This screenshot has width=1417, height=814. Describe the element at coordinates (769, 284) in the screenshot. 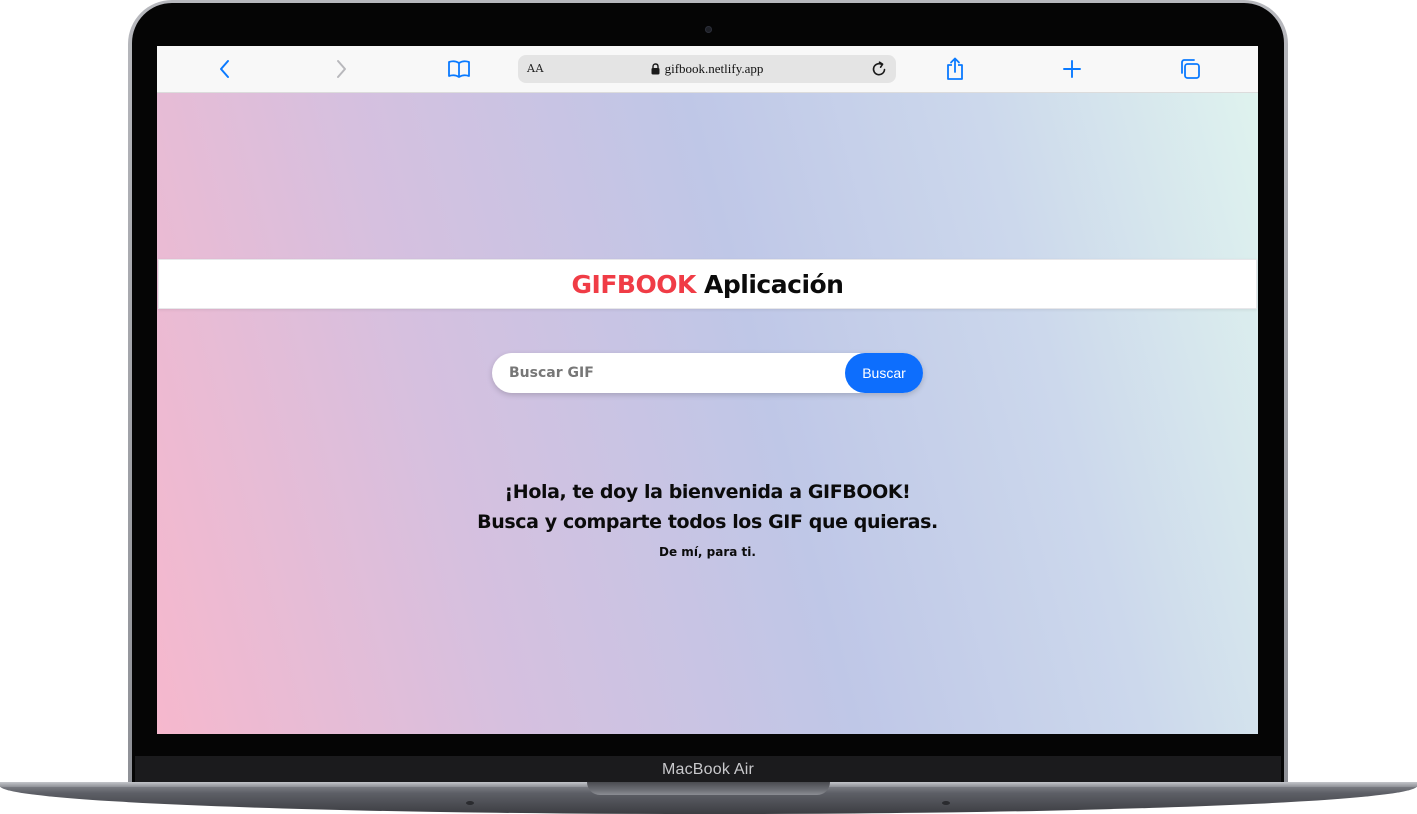

I see `title-text: Aplicación` at that location.